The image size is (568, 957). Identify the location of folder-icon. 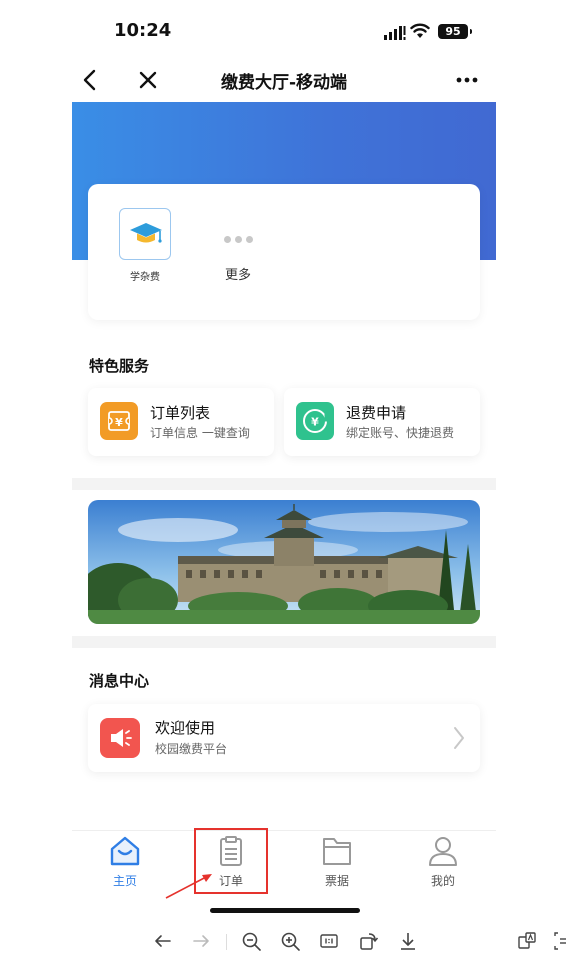
(337, 851).